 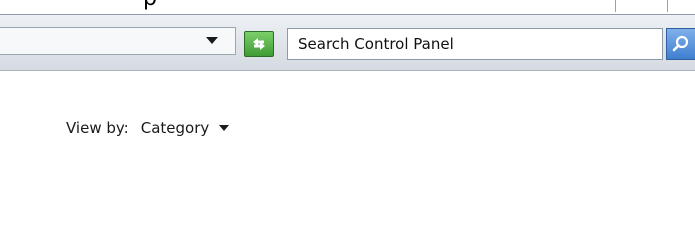 I want to click on title-fragment: p, so click(x=150, y=5).